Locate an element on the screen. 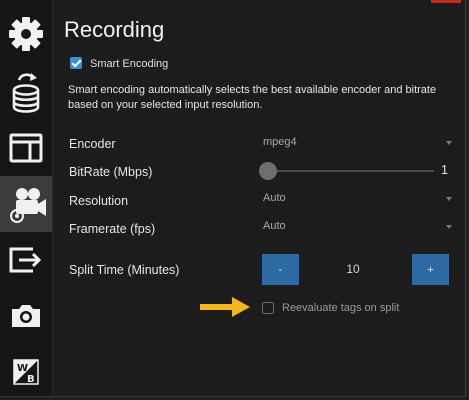 This screenshot has width=469, height=400. split-time-value: 10 is located at coordinates (353, 269).